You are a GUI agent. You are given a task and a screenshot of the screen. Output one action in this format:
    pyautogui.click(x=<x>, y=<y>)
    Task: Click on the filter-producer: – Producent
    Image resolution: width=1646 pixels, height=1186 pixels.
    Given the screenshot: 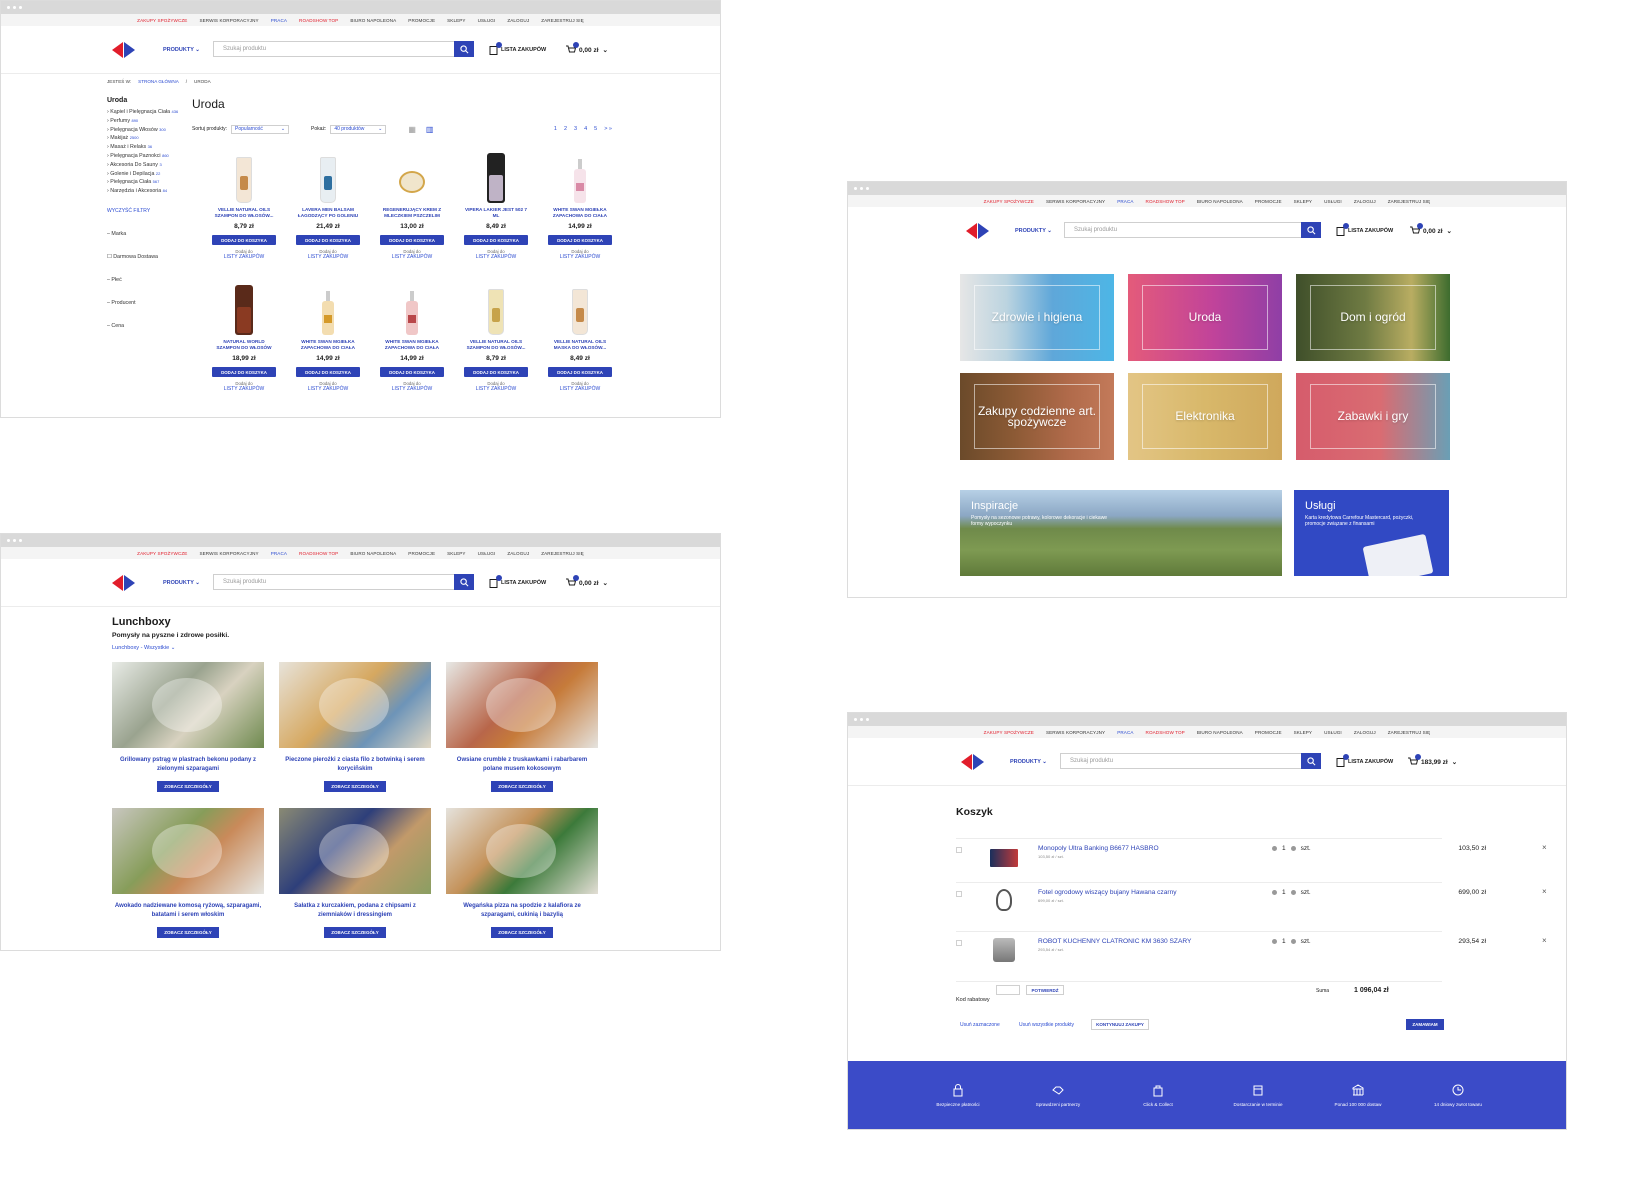 What is the action you would take?
    pyautogui.click(x=147, y=303)
    